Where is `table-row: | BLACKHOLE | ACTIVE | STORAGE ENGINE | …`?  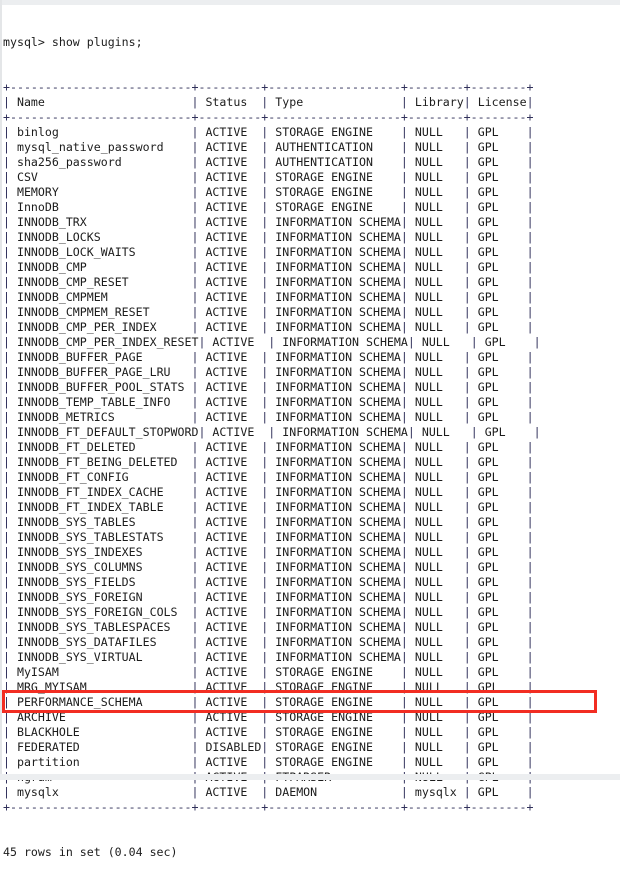
table-row: | BLACKHOLE | ACTIVE | STORAGE ENGINE | … is located at coordinates (310, 732).